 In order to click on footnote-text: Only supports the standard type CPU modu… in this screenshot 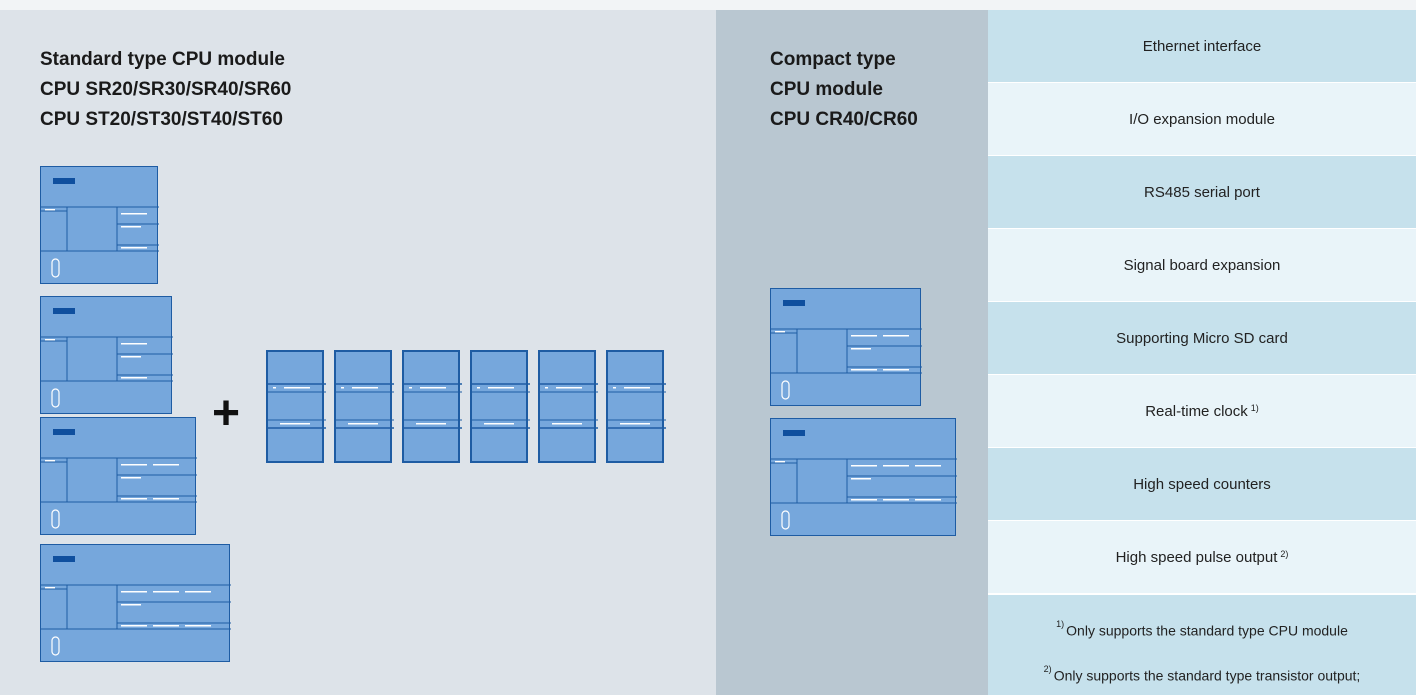, I will do `click(1207, 630)`.